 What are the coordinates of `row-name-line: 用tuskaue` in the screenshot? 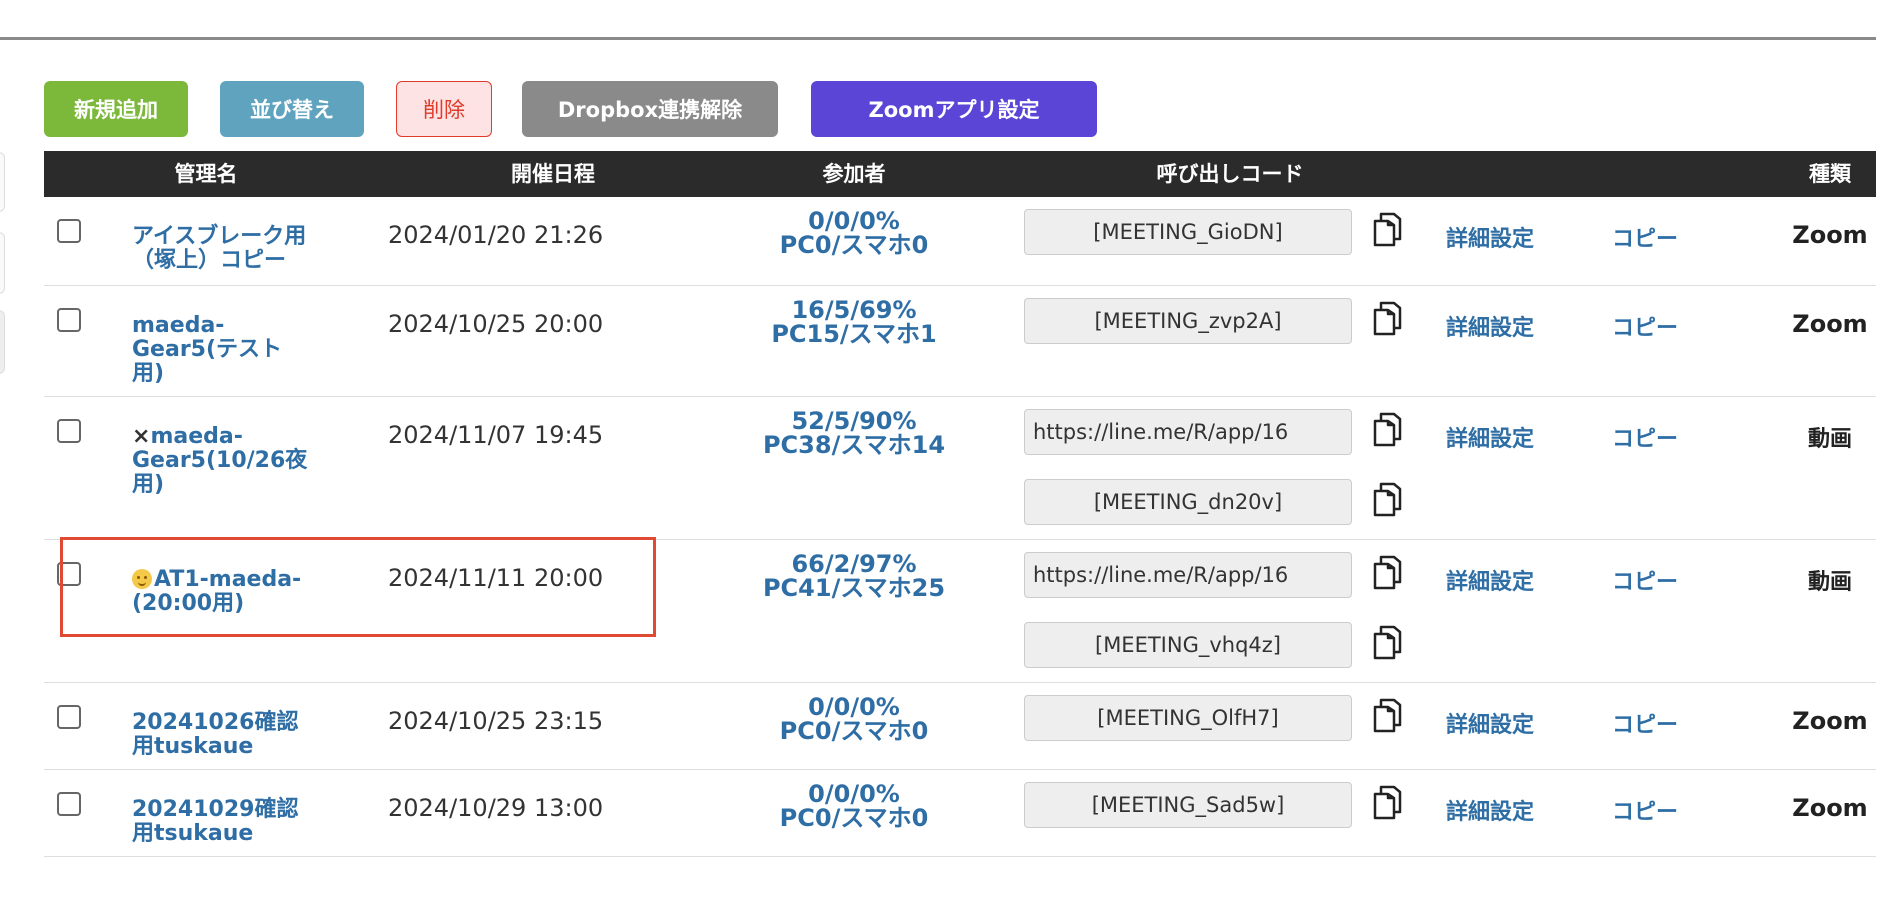 It's located at (193, 746).